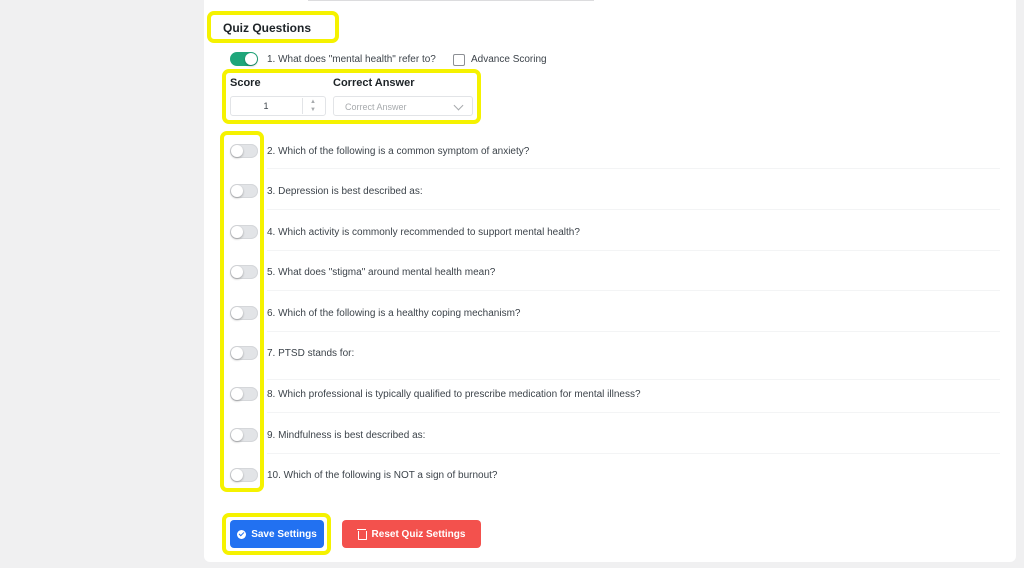 The height and width of the screenshot is (568, 1024). Describe the element at coordinates (267, 28) in the screenshot. I see `section-title: Quiz Questions` at that location.